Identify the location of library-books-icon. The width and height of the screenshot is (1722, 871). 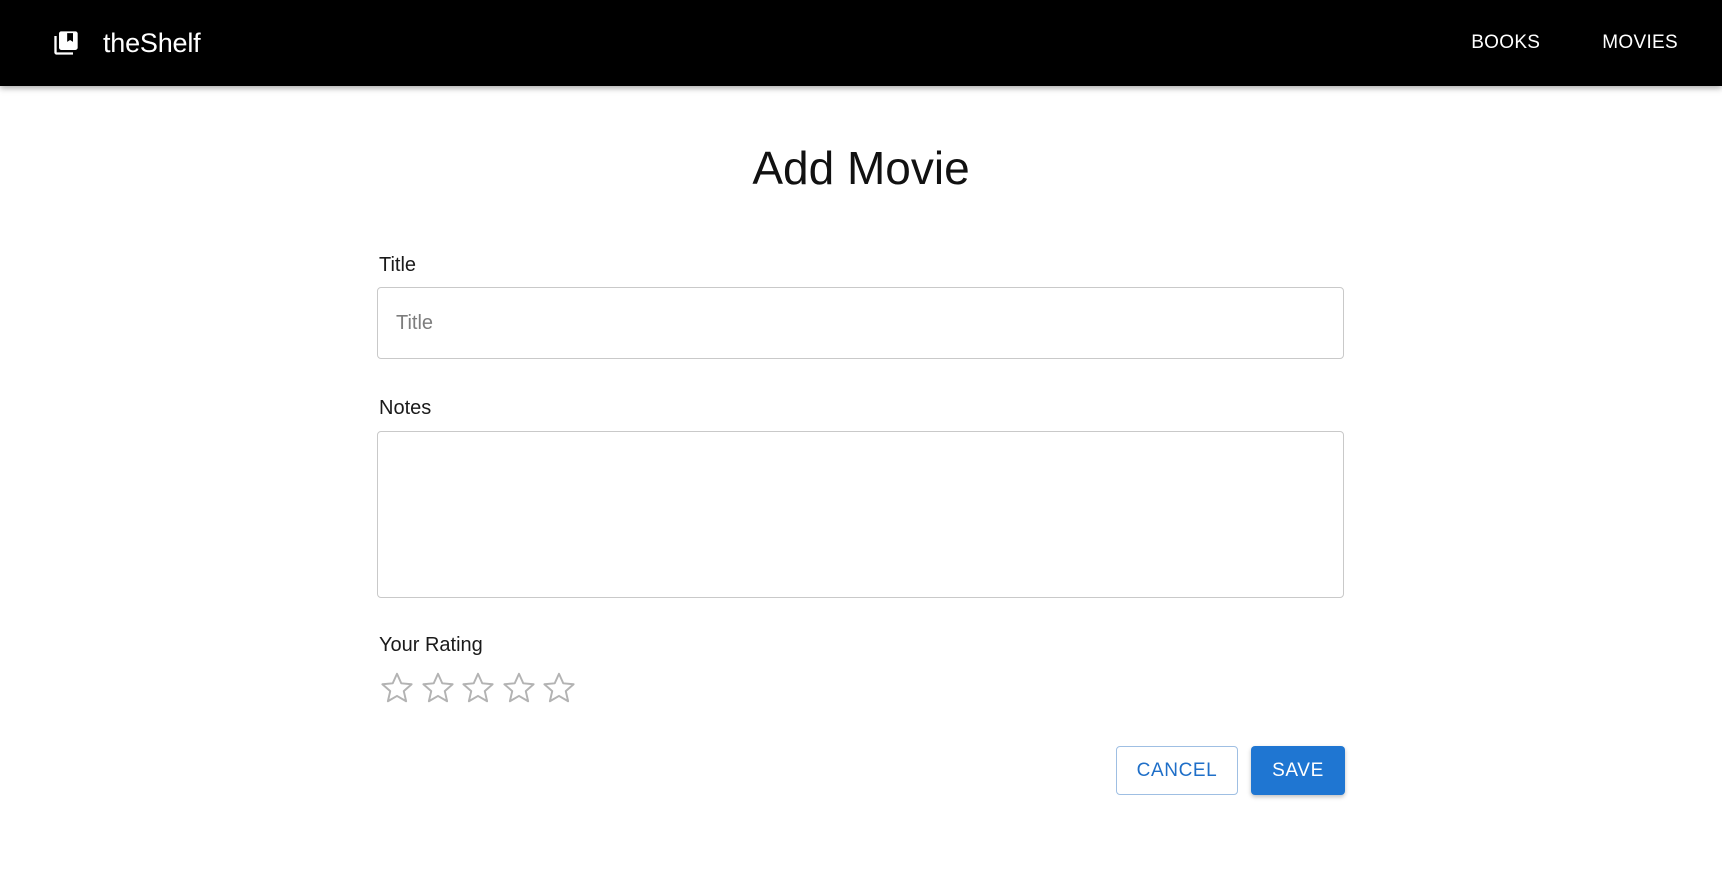
(66, 43).